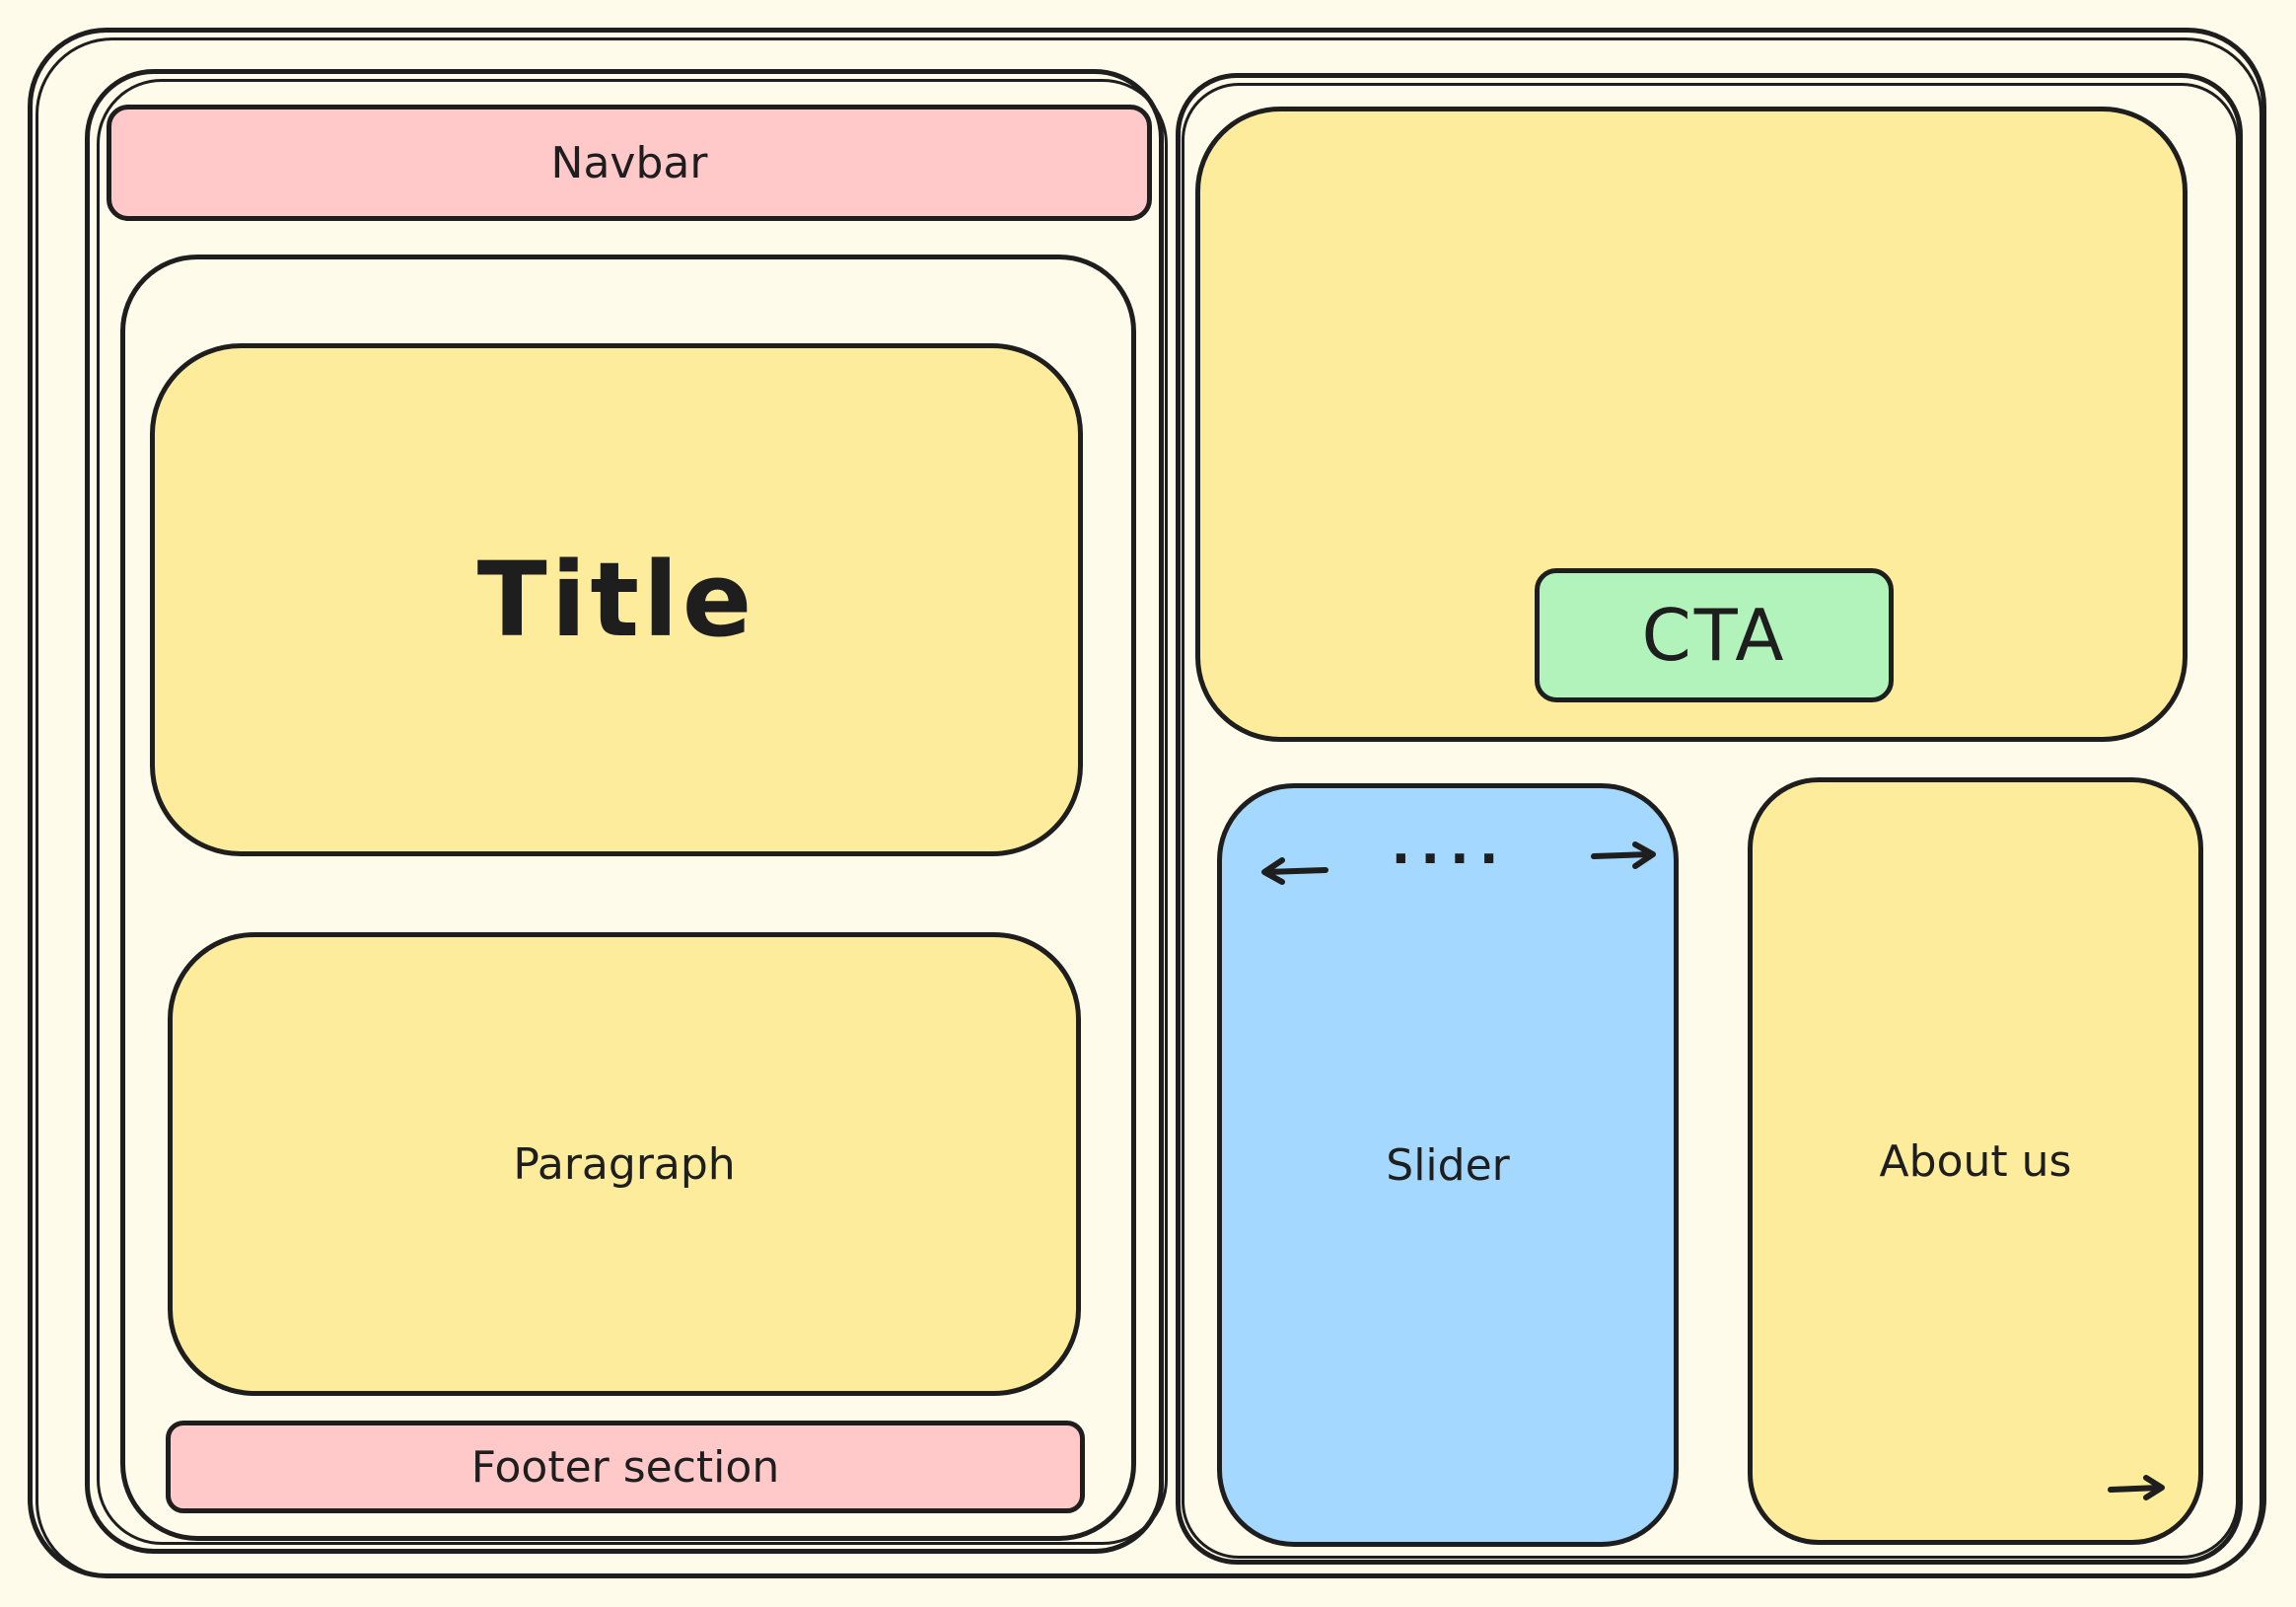  I want to click on paragraph-label: Paragraph, so click(624, 1164).